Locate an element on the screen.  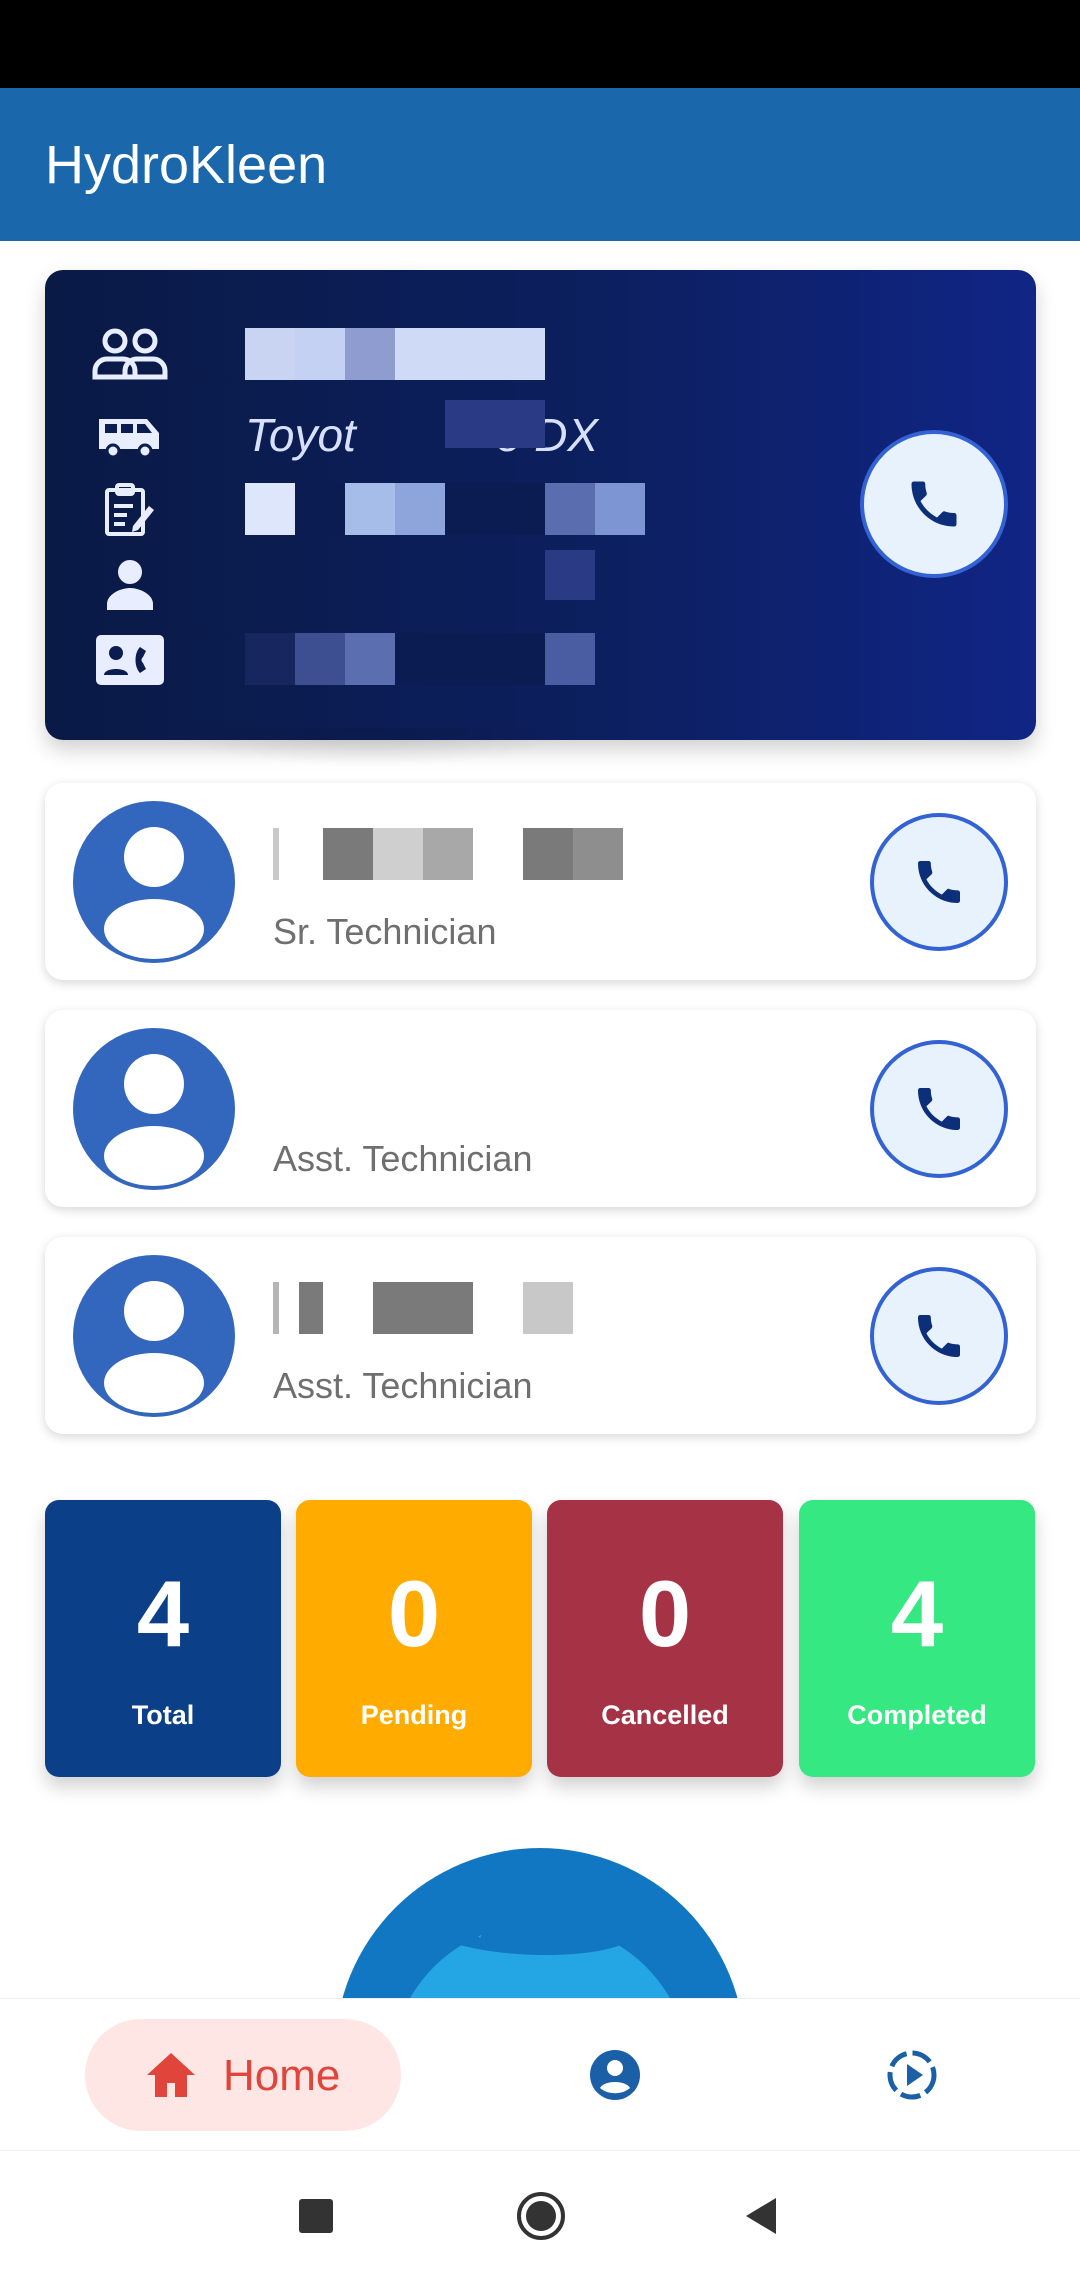
nav-home-tab: Home is located at coordinates (243, 2075).